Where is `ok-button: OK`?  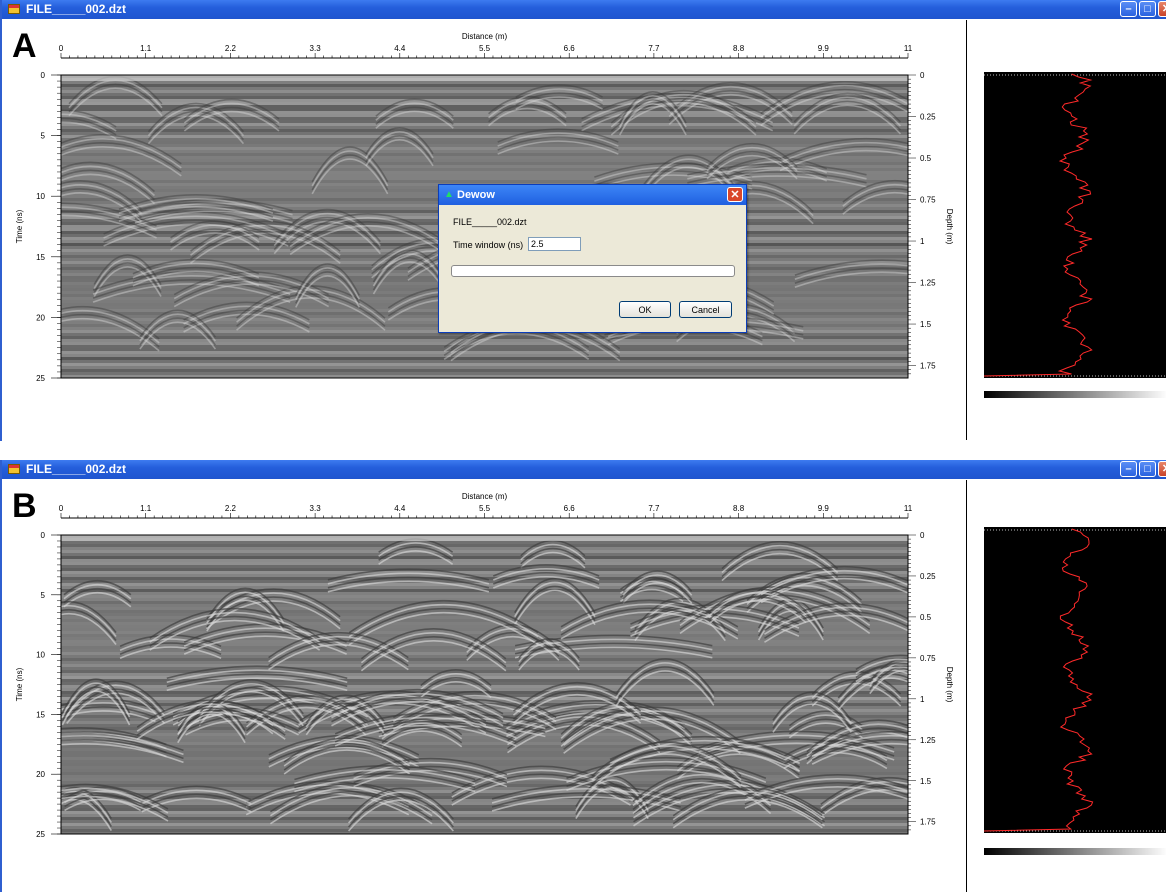 ok-button: OK is located at coordinates (645, 309).